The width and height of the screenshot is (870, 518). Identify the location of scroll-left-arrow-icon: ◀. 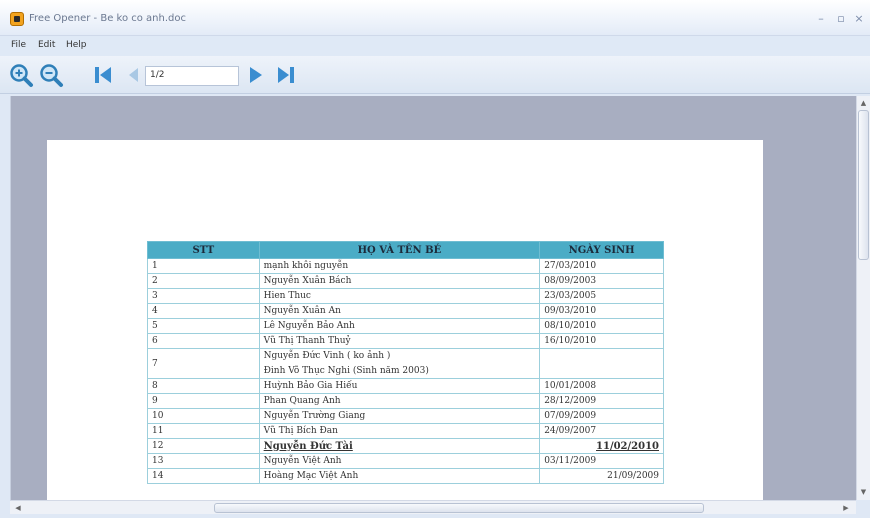
(18, 508).